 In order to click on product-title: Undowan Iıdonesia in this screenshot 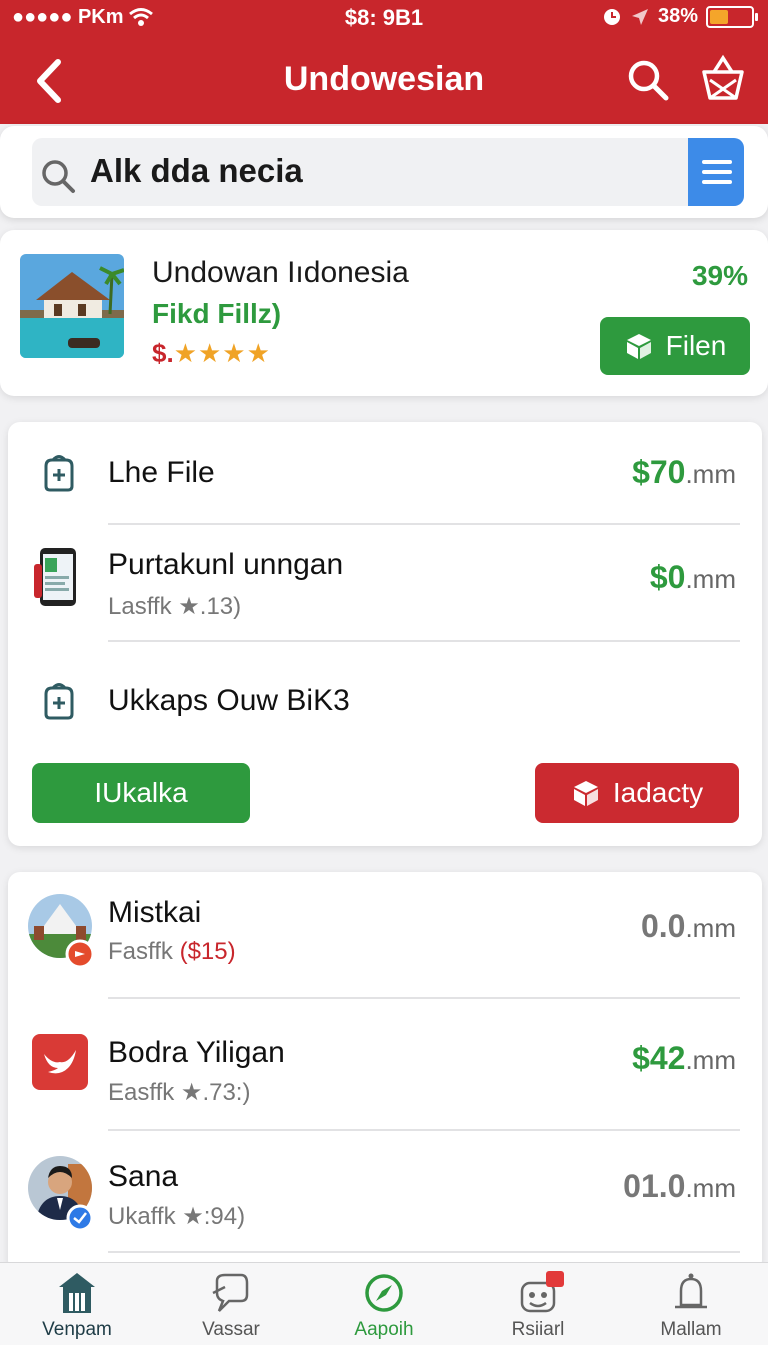, I will do `click(280, 272)`.